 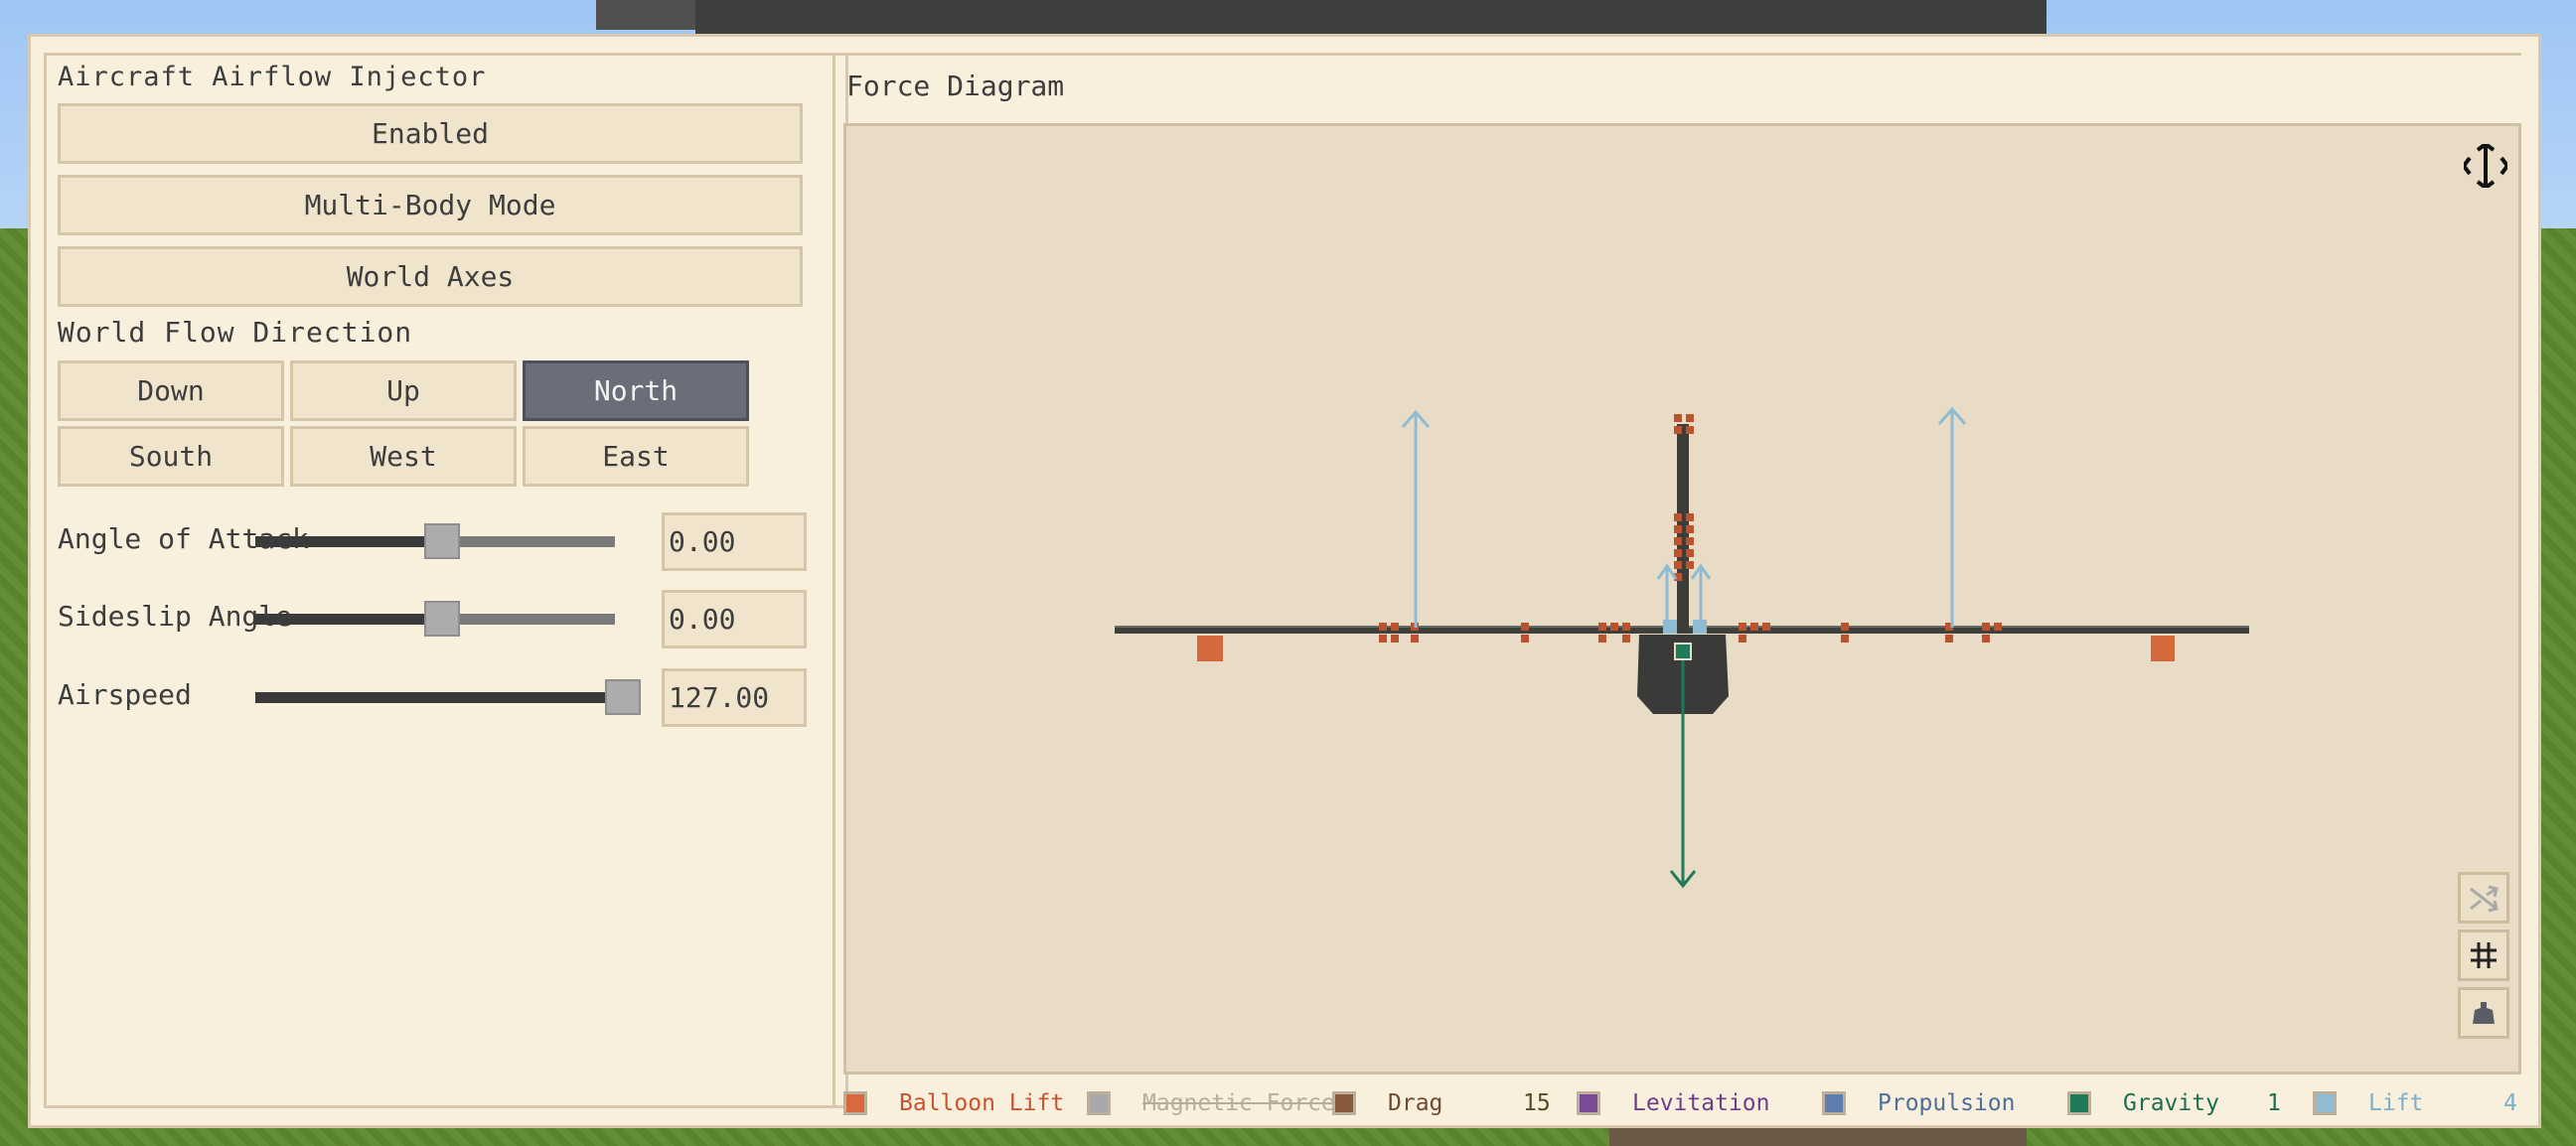 What do you see at coordinates (1099, 1103) in the screenshot?
I see `magnetic-force-swatch` at bounding box center [1099, 1103].